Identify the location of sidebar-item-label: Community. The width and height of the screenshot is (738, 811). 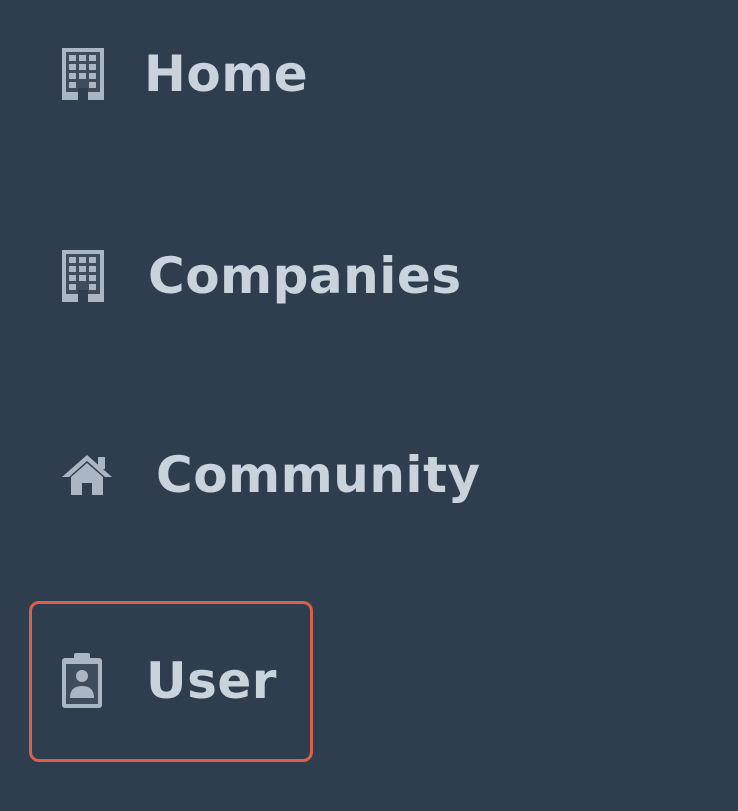
(318, 475).